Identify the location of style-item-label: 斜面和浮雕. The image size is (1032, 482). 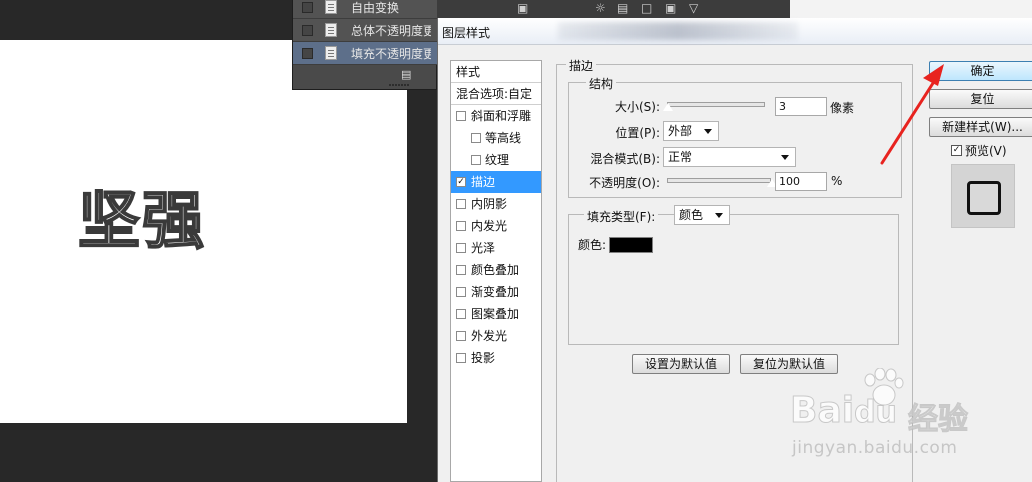
(501, 116).